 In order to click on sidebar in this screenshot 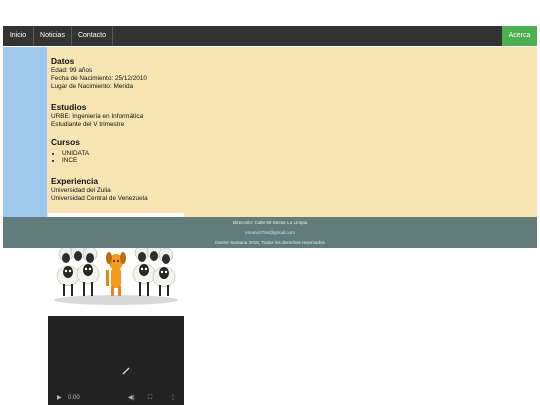, I will do `click(25, 132)`.